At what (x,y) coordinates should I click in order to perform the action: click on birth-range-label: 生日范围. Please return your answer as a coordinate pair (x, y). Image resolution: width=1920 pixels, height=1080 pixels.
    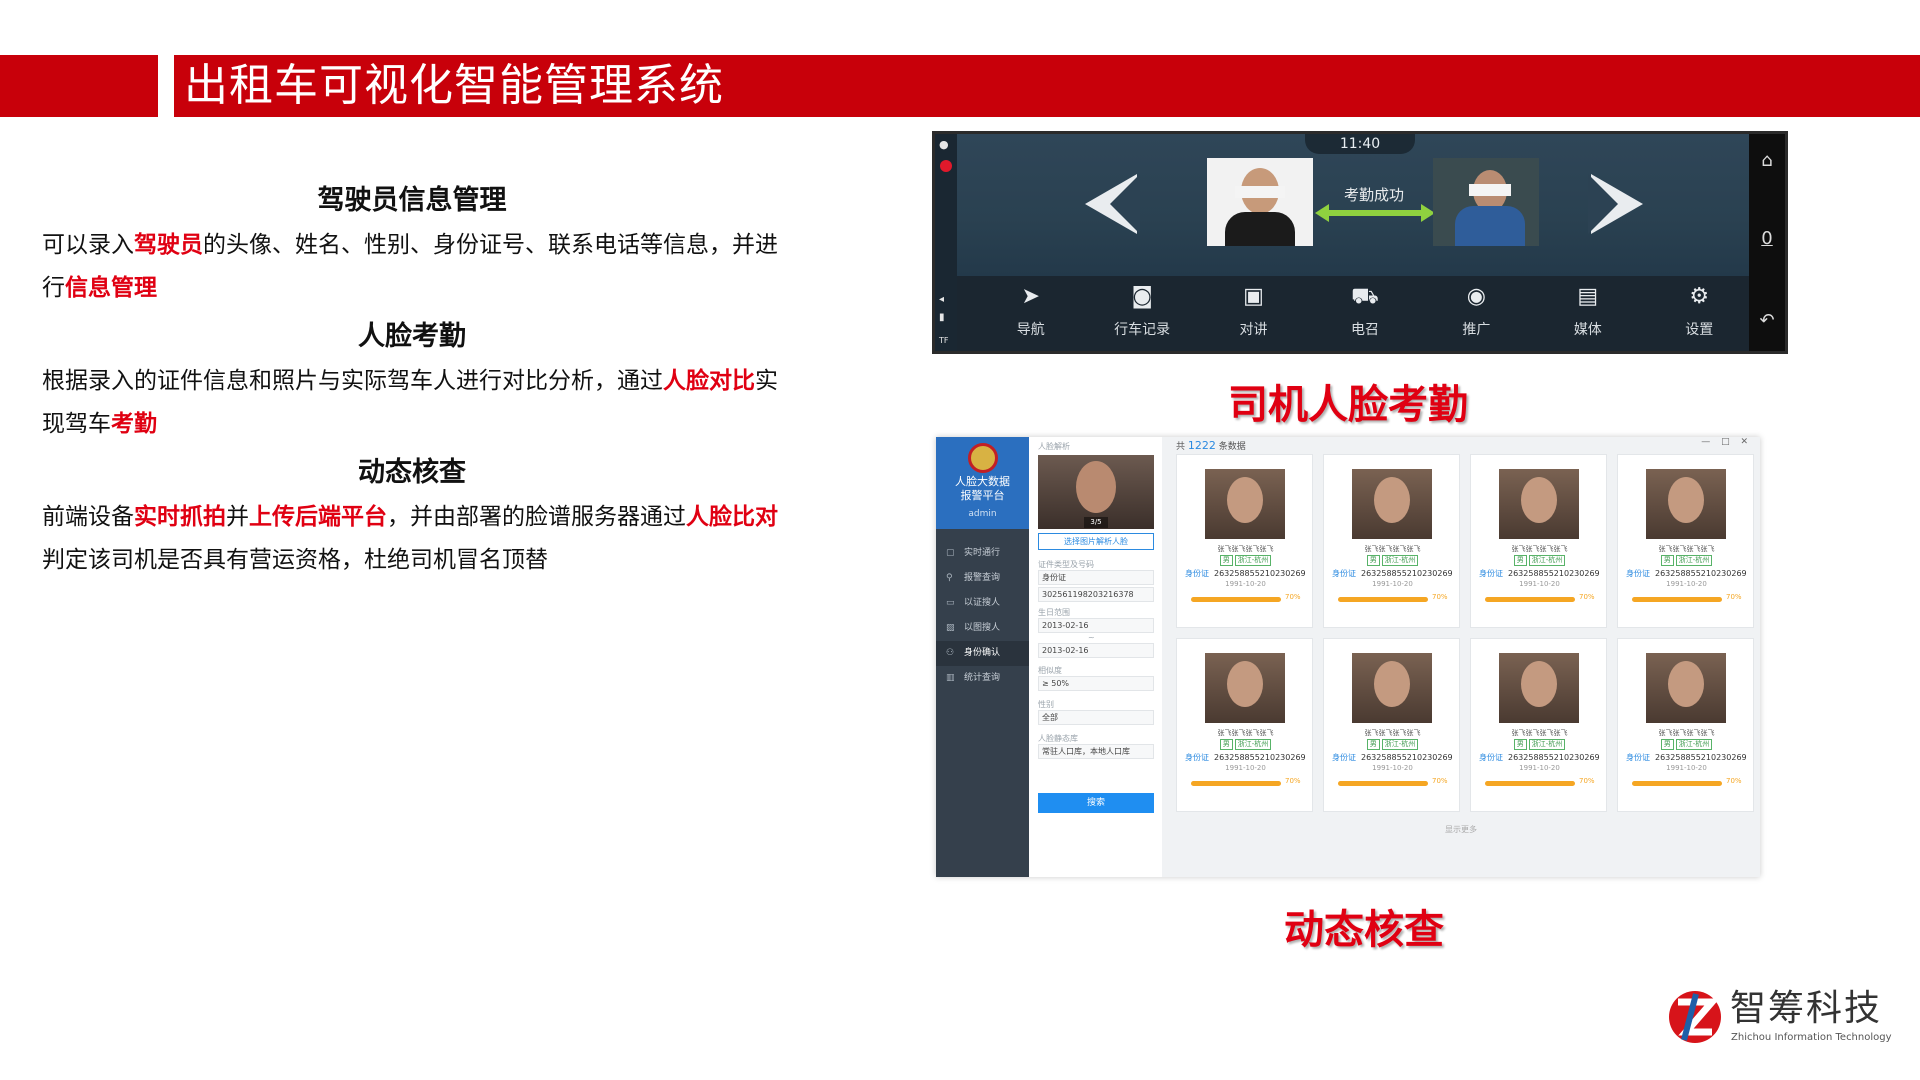
    Looking at the image, I should click on (1054, 612).